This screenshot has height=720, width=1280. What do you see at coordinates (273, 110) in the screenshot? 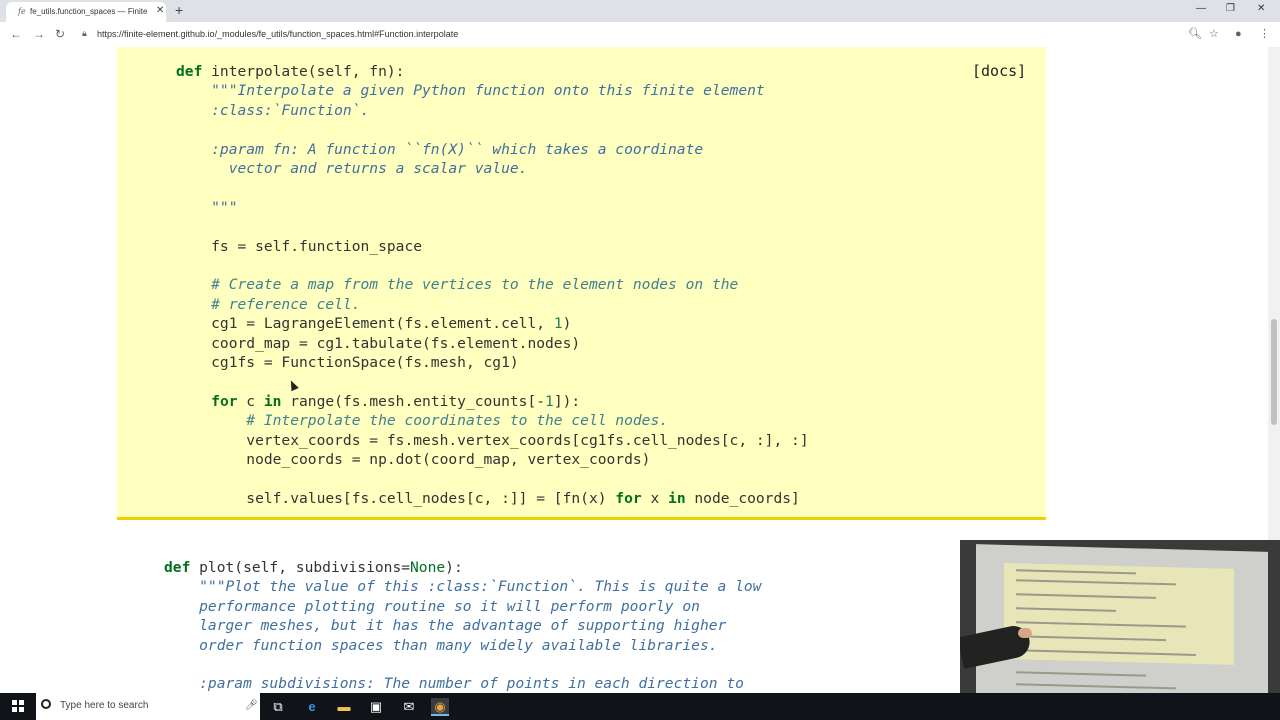
I see `interpolate-code-line: :class:`Function`.` at bounding box center [273, 110].